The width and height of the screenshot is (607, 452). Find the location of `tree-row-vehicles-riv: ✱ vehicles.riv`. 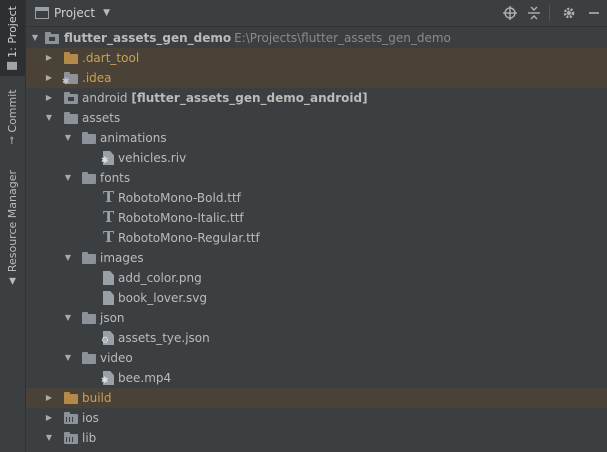

tree-row-vehicles-riv: ✱ vehicles.riv is located at coordinates (316, 158).